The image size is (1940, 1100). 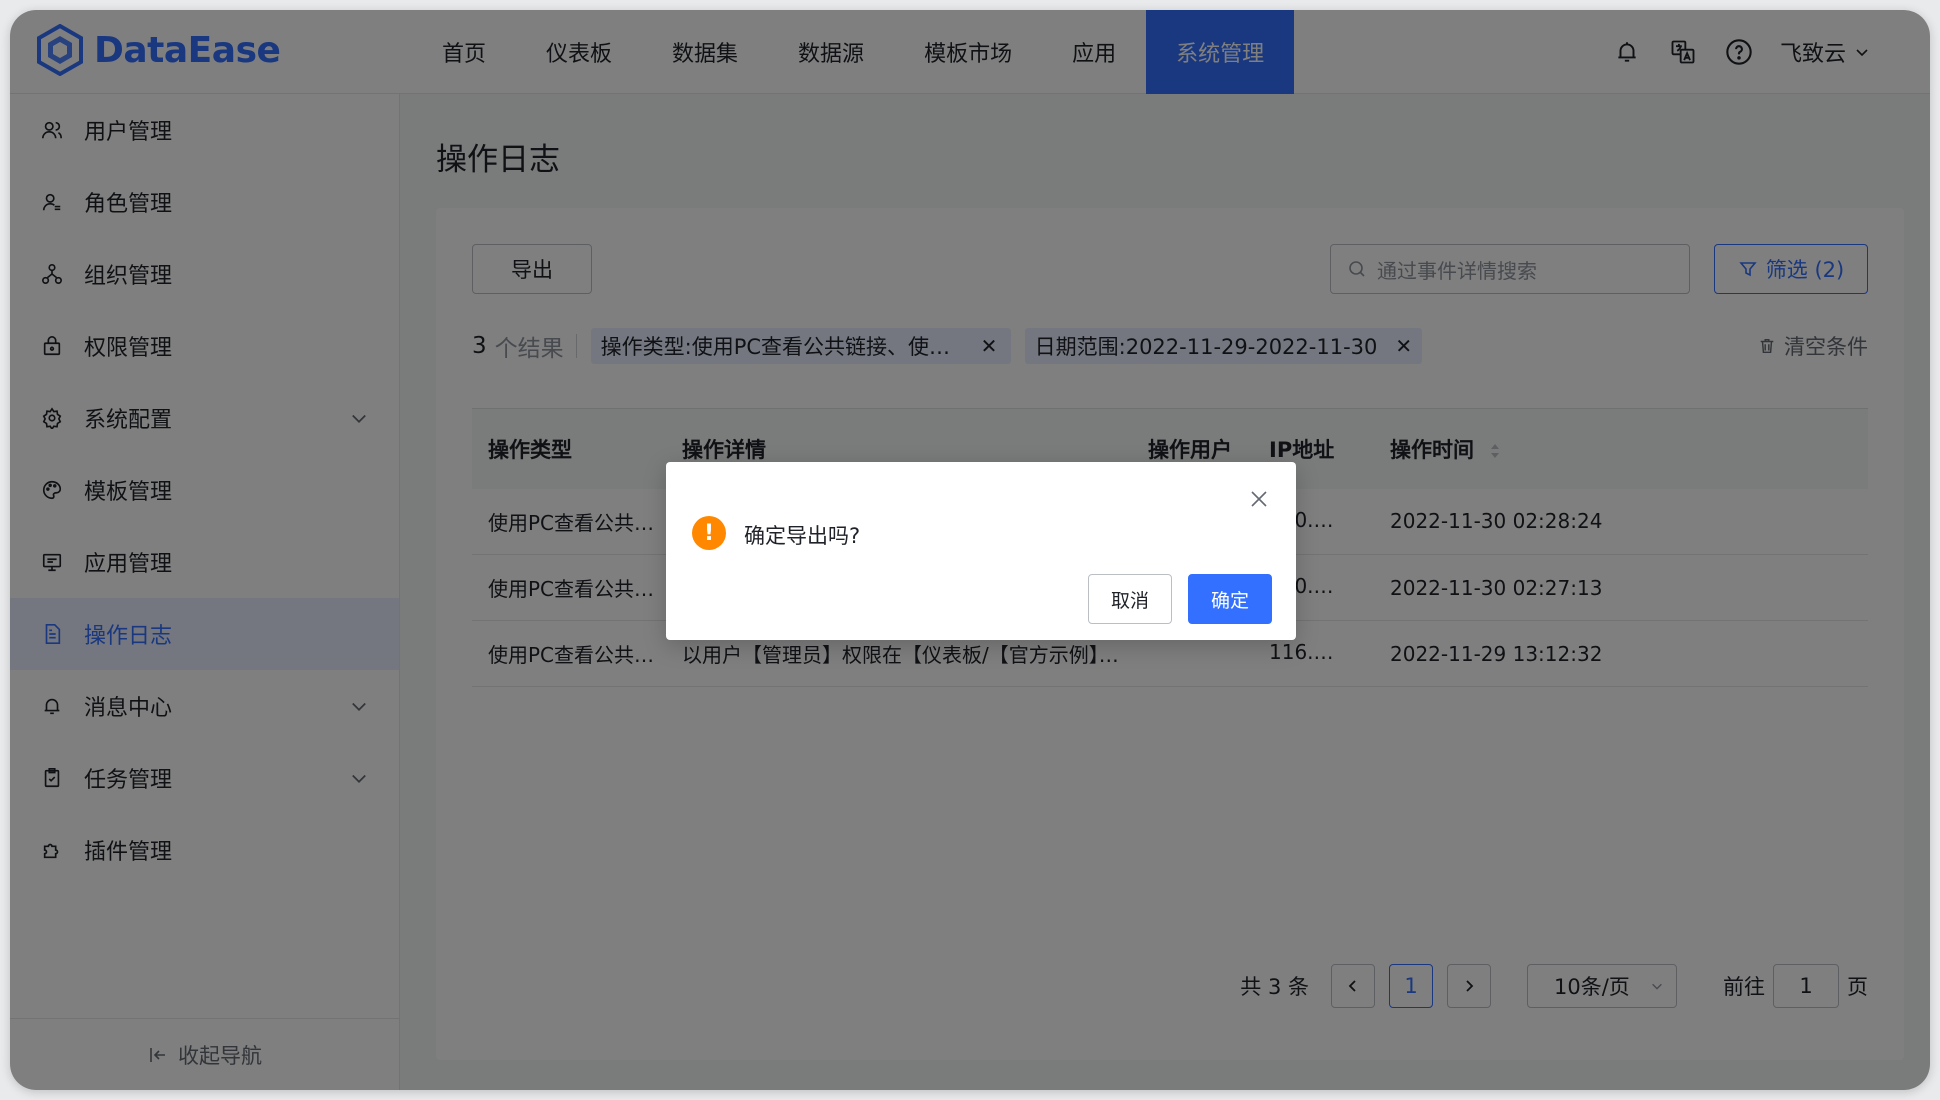 What do you see at coordinates (802, 536) in the screenshot?
I see `dialog-message: 确定导出吗?` at bounding box center [802, 536].